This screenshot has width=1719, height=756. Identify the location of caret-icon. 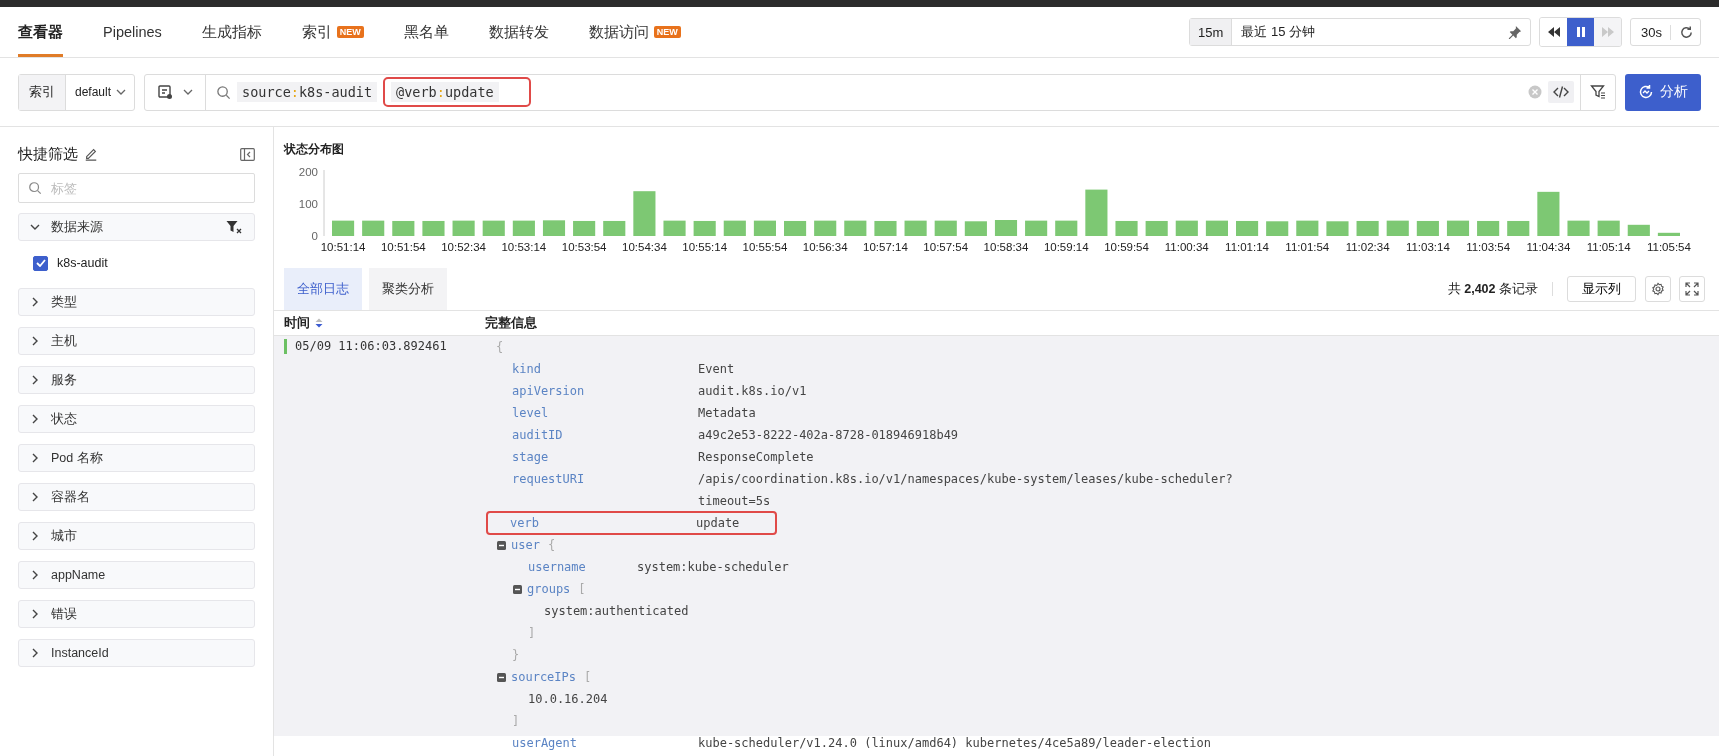
(188, 92).